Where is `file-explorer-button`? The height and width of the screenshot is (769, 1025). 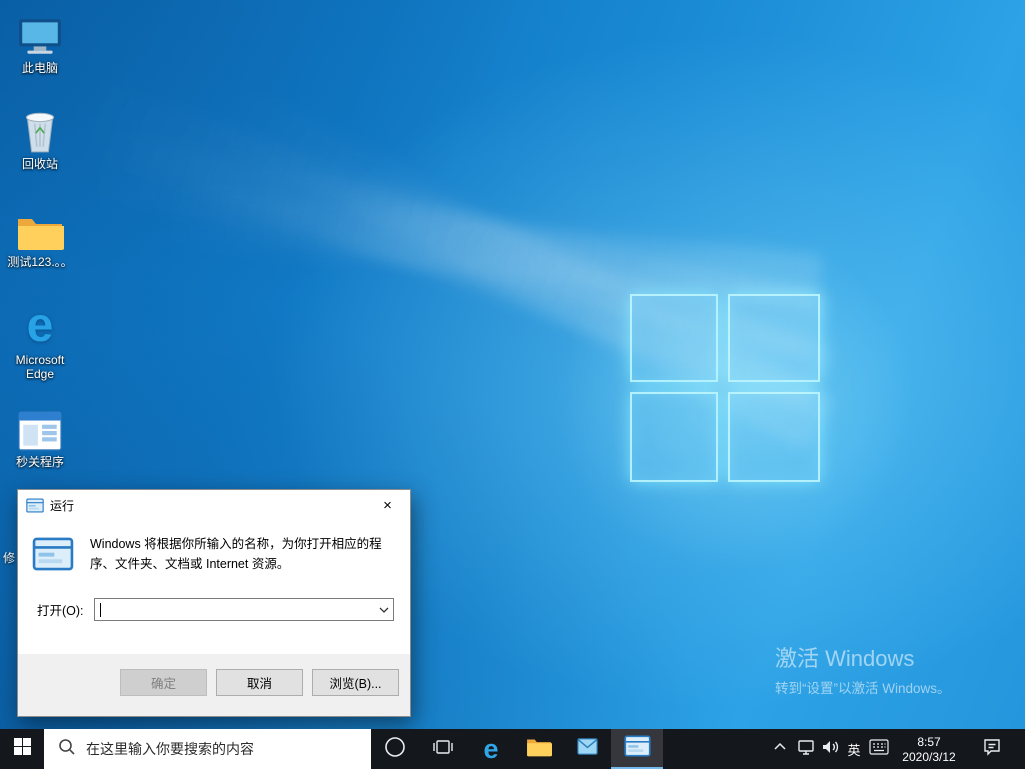
file-explorer-button is located at coordinates (539, 749).